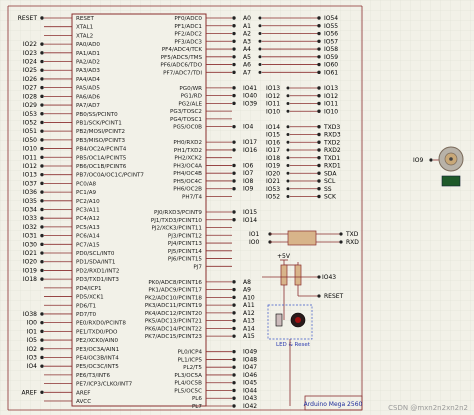 This screenshot has width=474, height=415. I want to click on left-net-label: IO32, so click(30, 227).